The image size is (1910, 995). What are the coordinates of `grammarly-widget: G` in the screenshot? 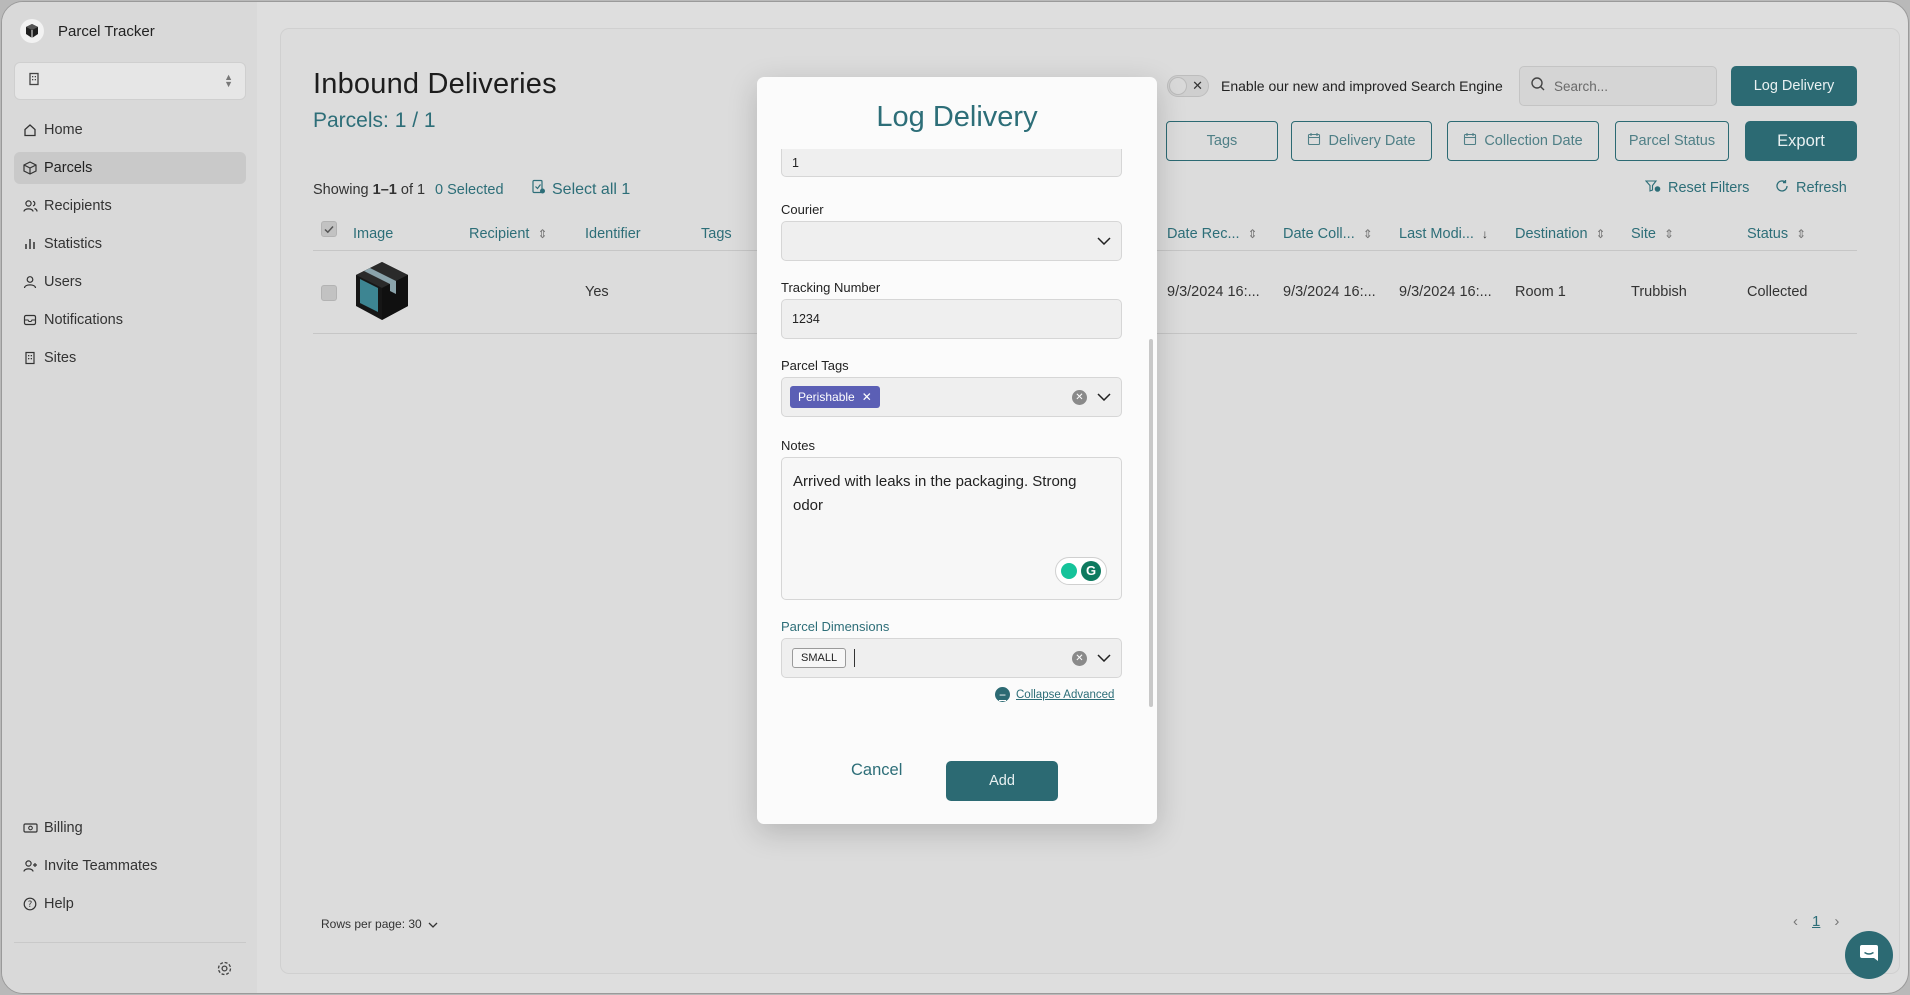 It's located at (1081, 571).